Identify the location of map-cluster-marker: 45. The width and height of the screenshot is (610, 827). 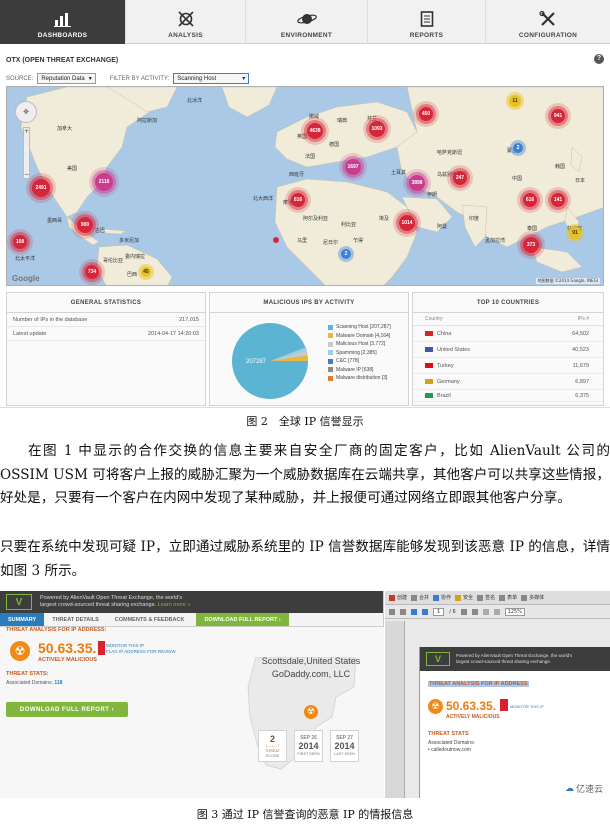
(146, 272).